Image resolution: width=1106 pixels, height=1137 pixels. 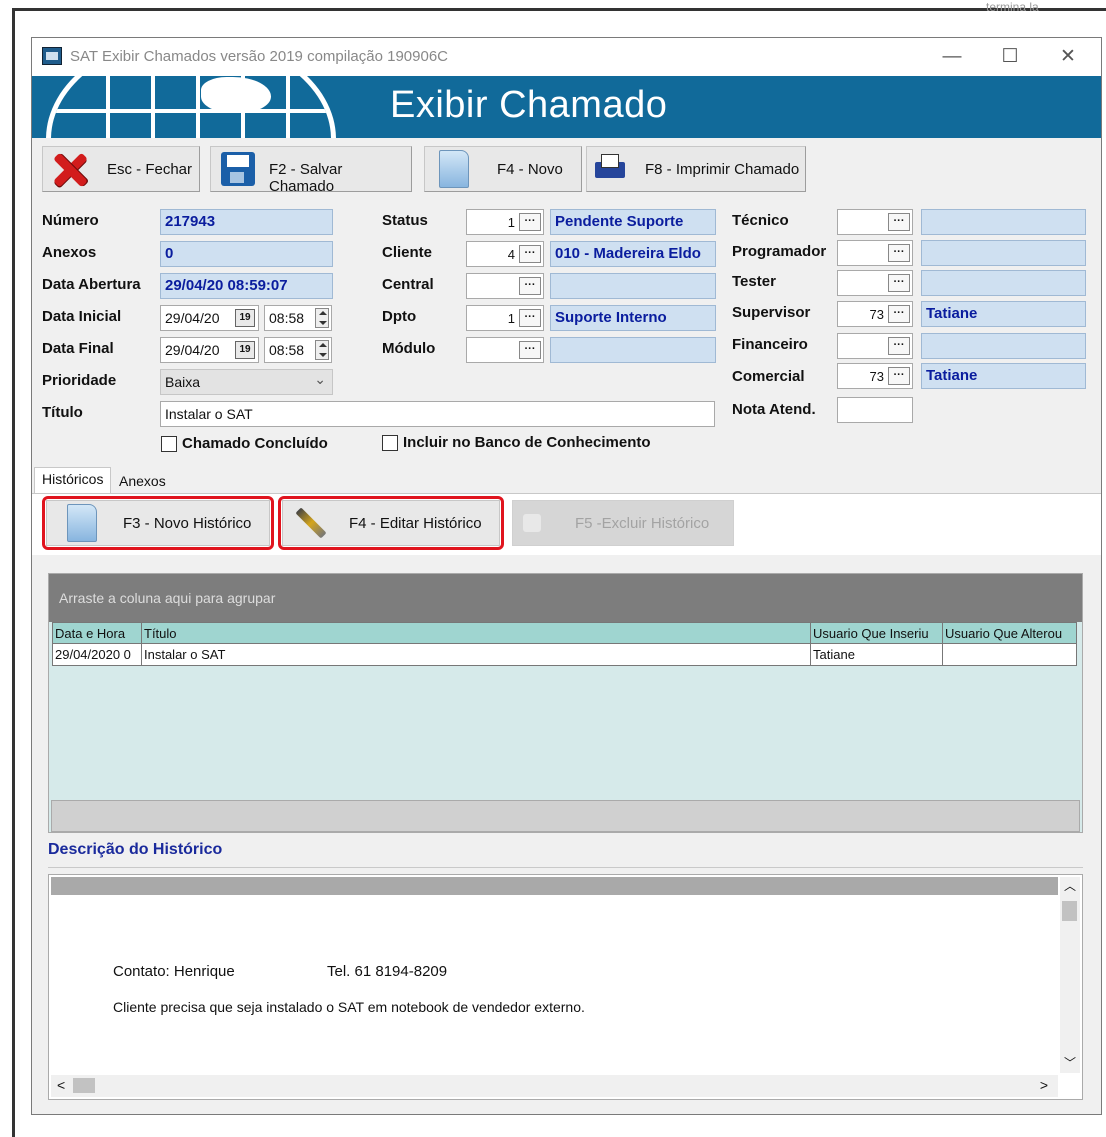 I want to click on horizontal-scrollbar: < >, so click(x=554, y=1086).